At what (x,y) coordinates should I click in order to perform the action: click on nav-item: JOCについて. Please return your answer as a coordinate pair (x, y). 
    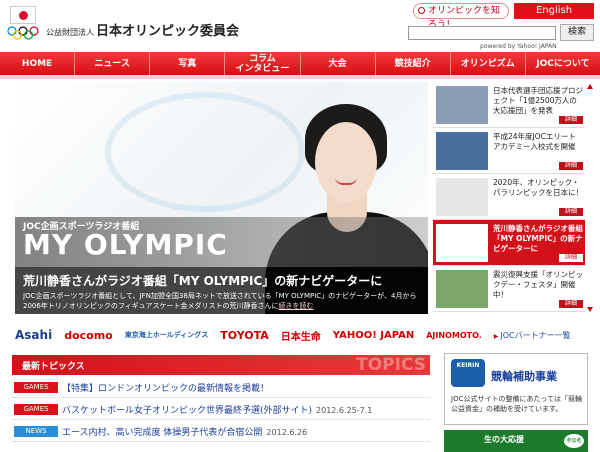
    Looking at the image, I should click on (563, 63).